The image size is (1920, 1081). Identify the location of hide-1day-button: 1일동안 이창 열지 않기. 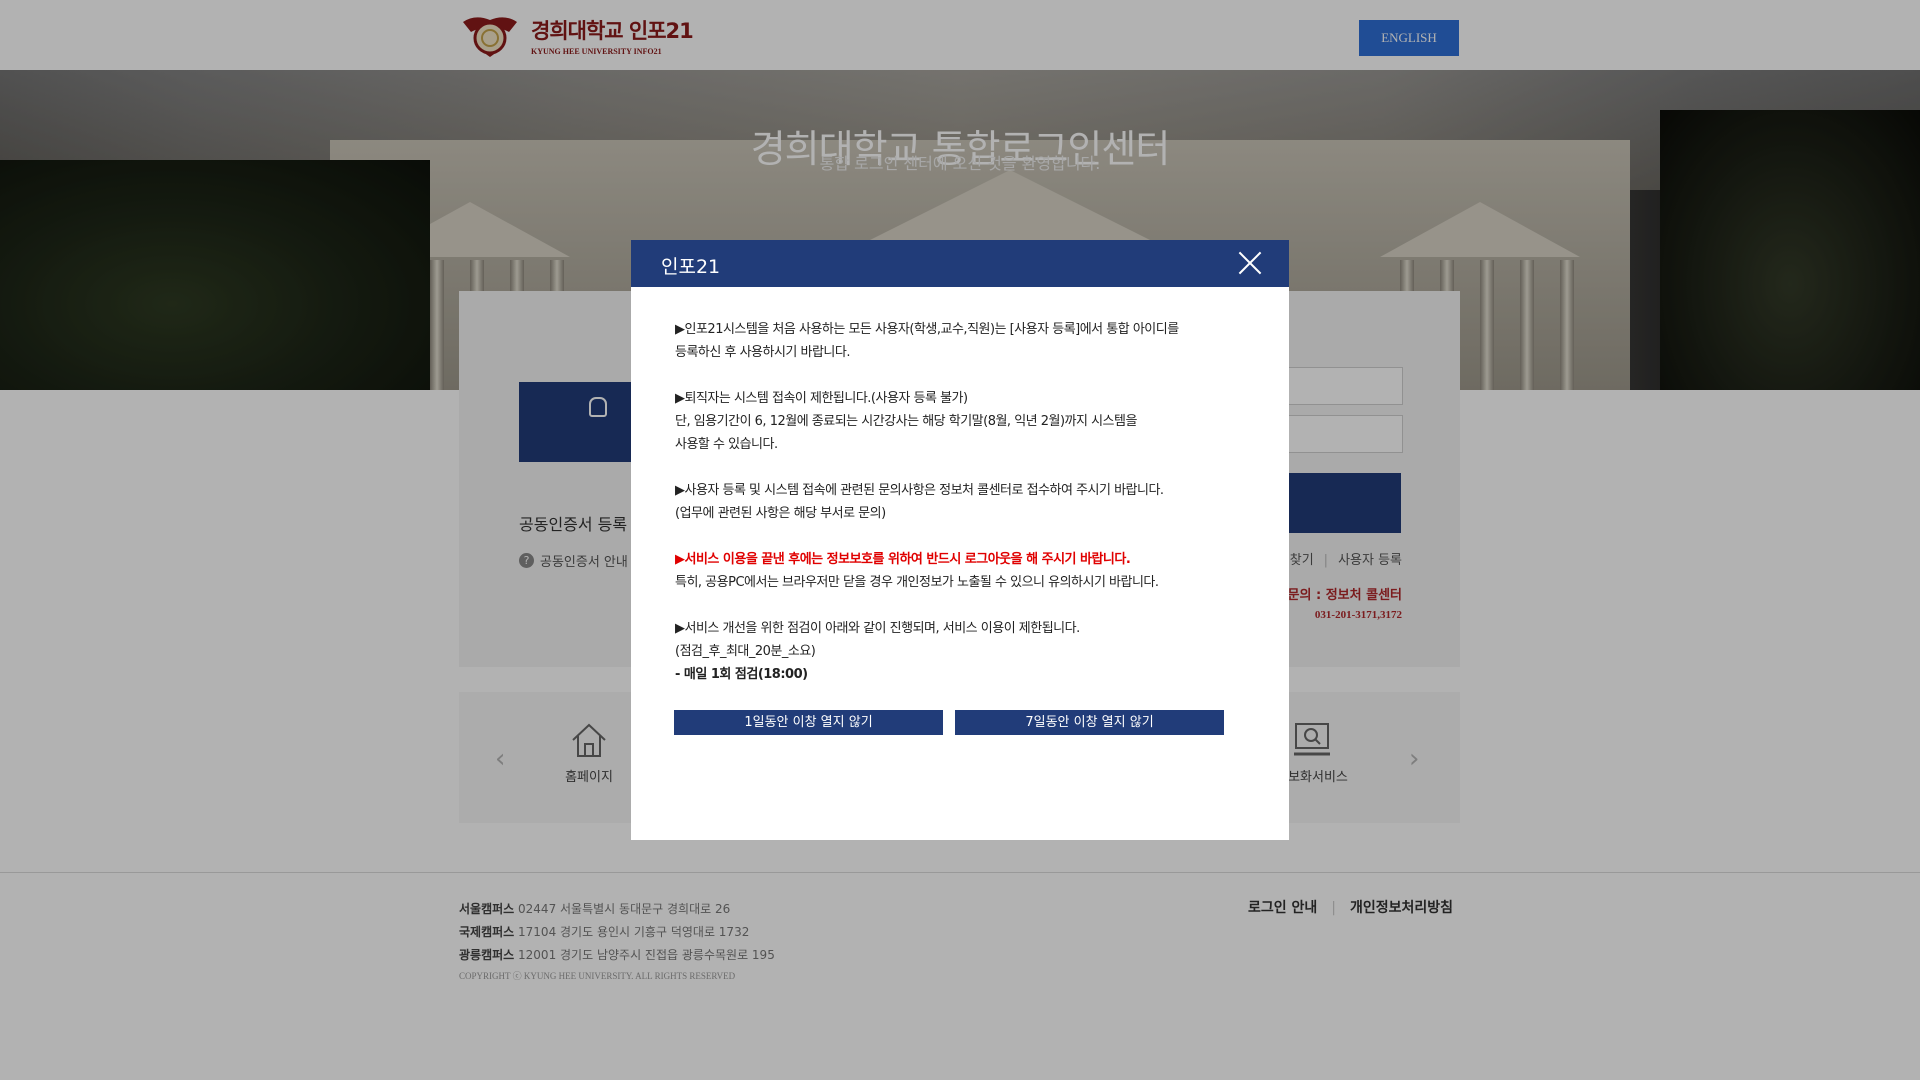
(808, 722).